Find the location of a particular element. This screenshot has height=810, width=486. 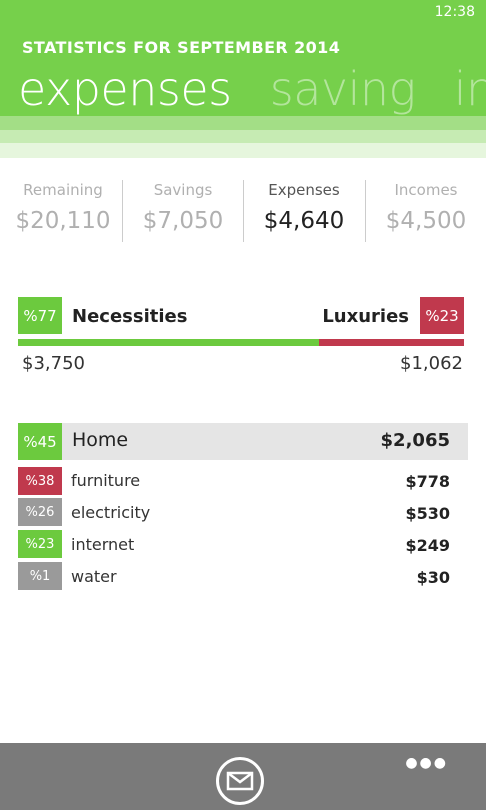

summary-label: Remaining is located at coordinates (63, 190).